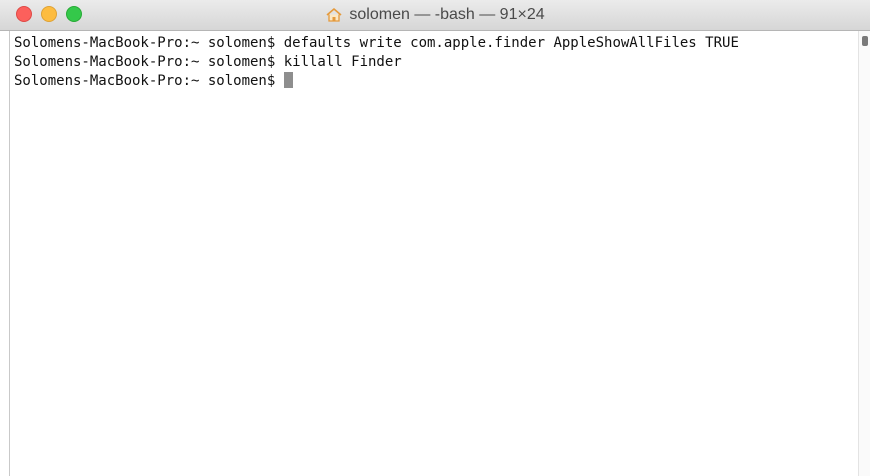  What do you see at coordinates (447, 14) in the screenshot?
I see `window-title: solomen — -bash — 91×24` at bounding box center [447, 14].